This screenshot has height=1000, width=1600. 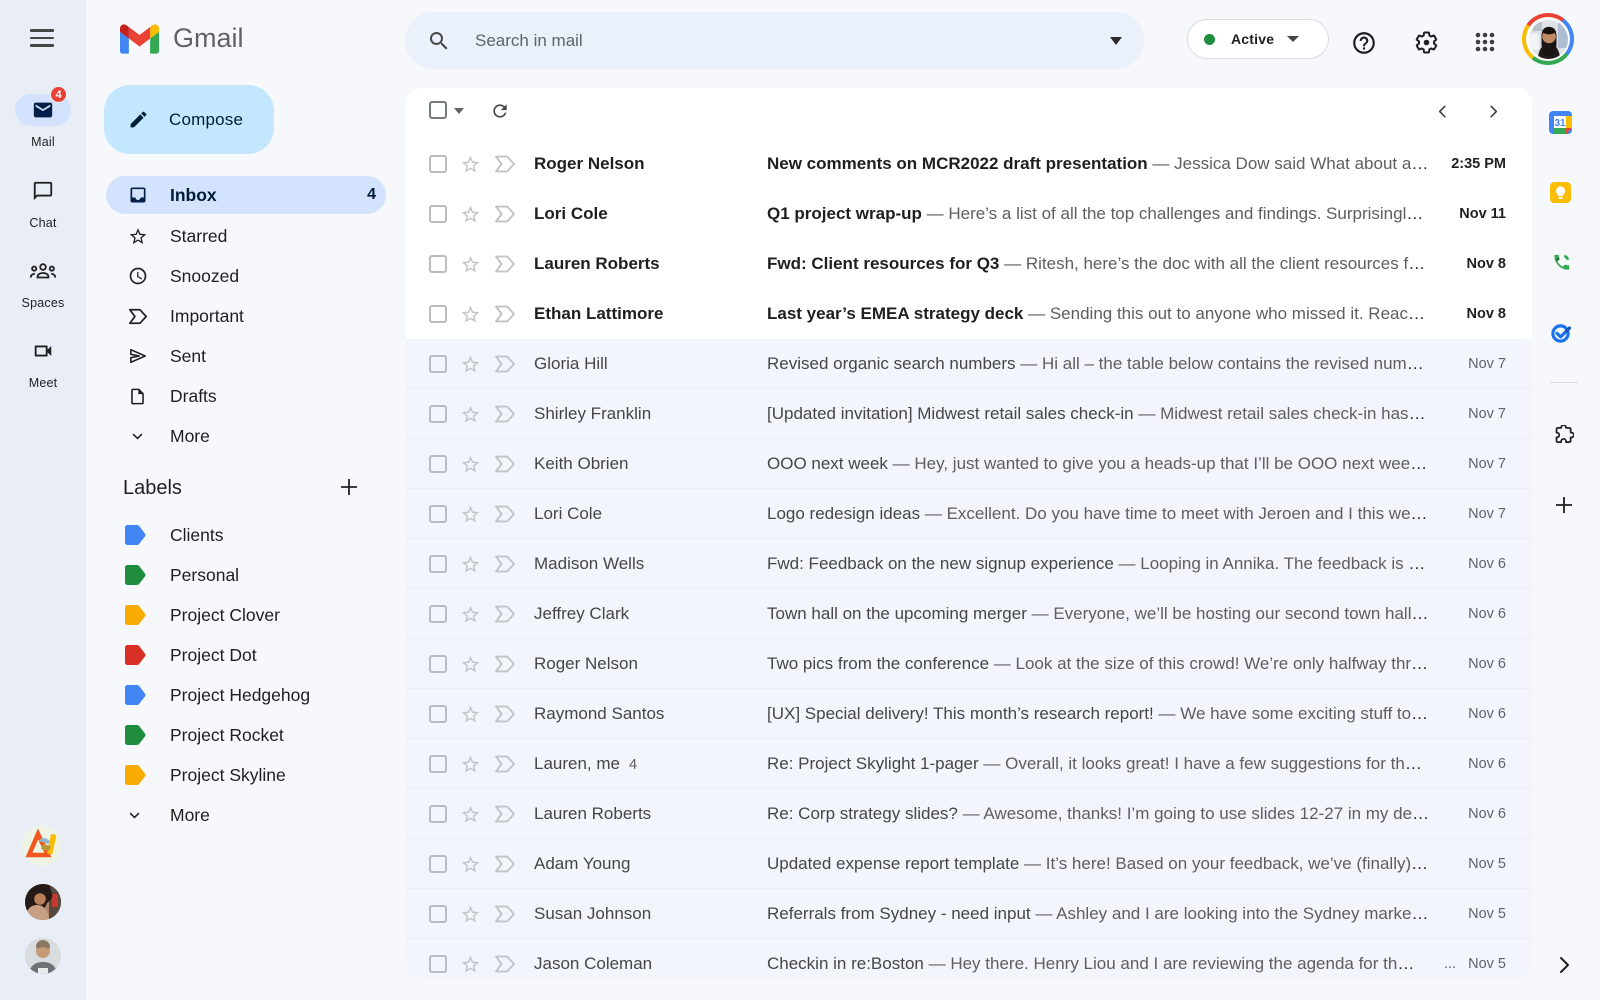 What do you see at coordinates (1560, 123) in the screenshot?
I see `svg-text: 31` at bounding box center [1560, 123].